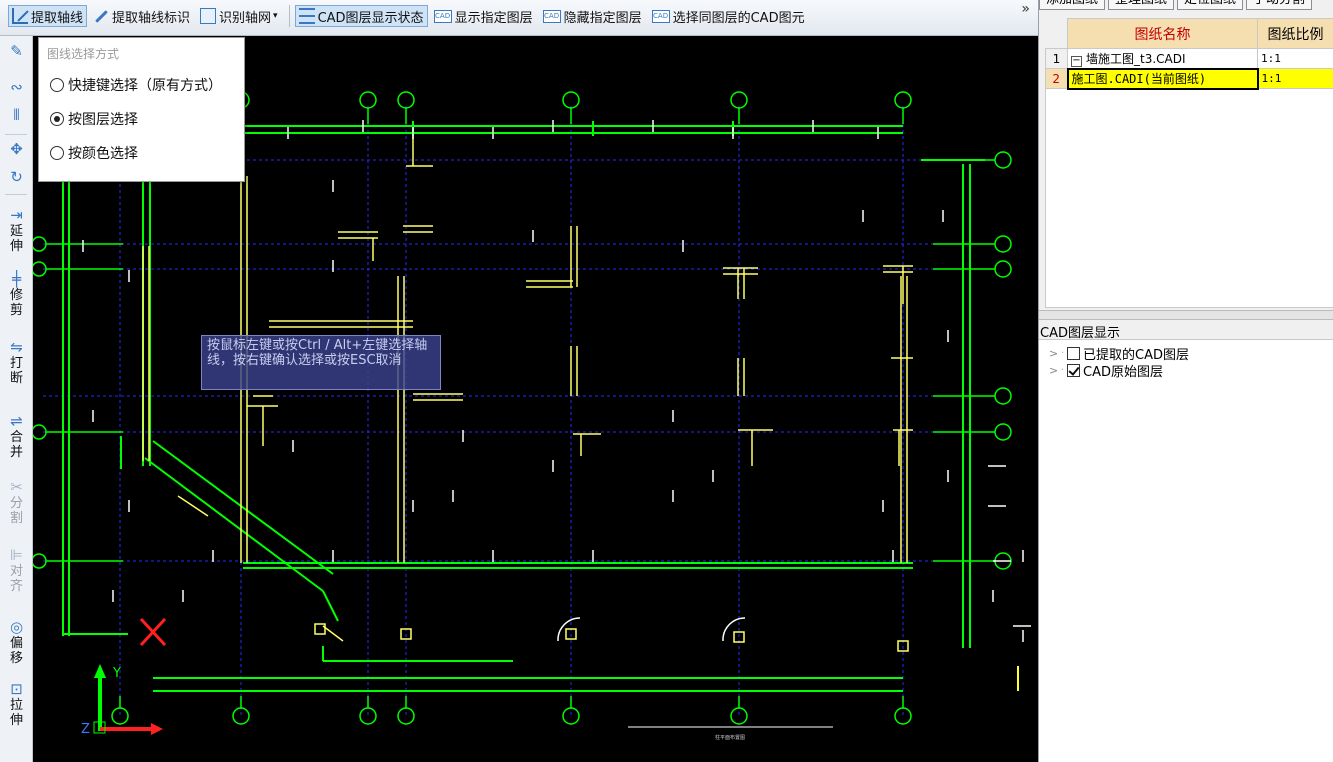 The height and width of the screenshot is (762, 1333). Describe the element at coordinates (20, 16) in the screenshot. I see `axis-icon` at that location.